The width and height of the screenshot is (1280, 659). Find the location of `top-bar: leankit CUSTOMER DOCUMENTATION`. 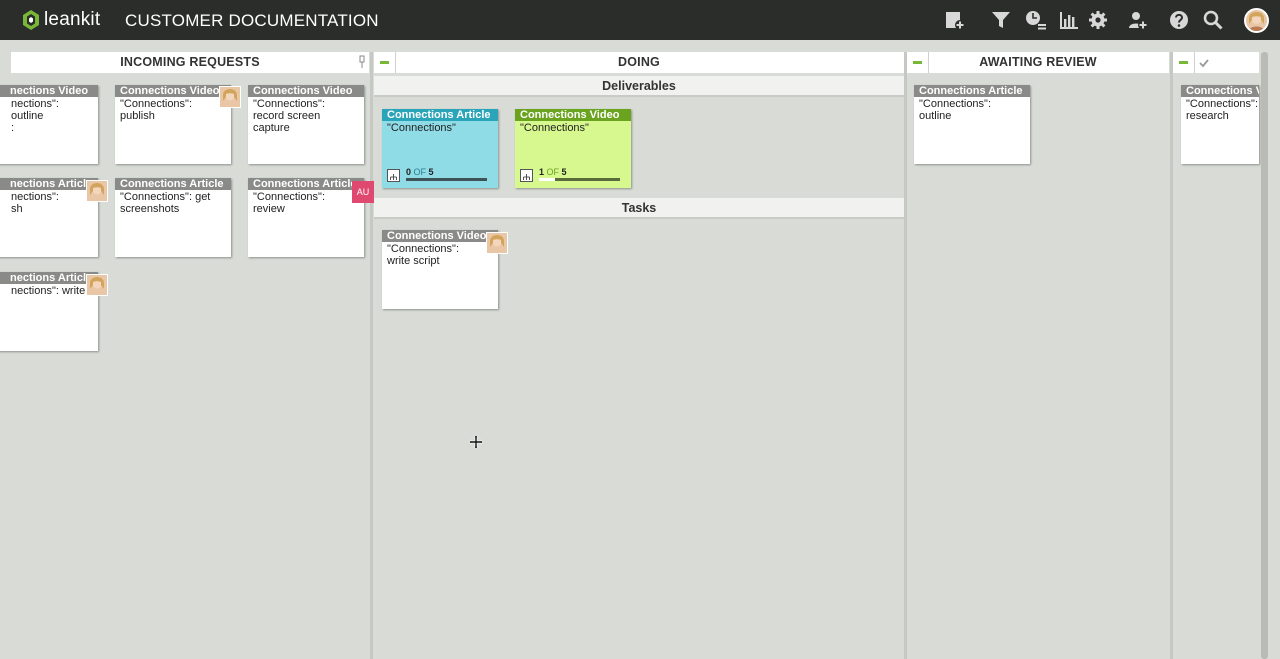

top-bar: leankit CUSTOMER DOCUMENTATION is located at coordinates (640, 20).